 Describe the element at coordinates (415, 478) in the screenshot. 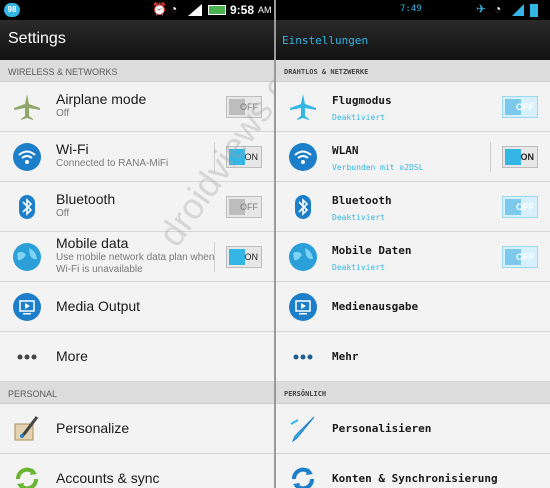

I see `item-label: Konten & Synchronisierung` at that location.